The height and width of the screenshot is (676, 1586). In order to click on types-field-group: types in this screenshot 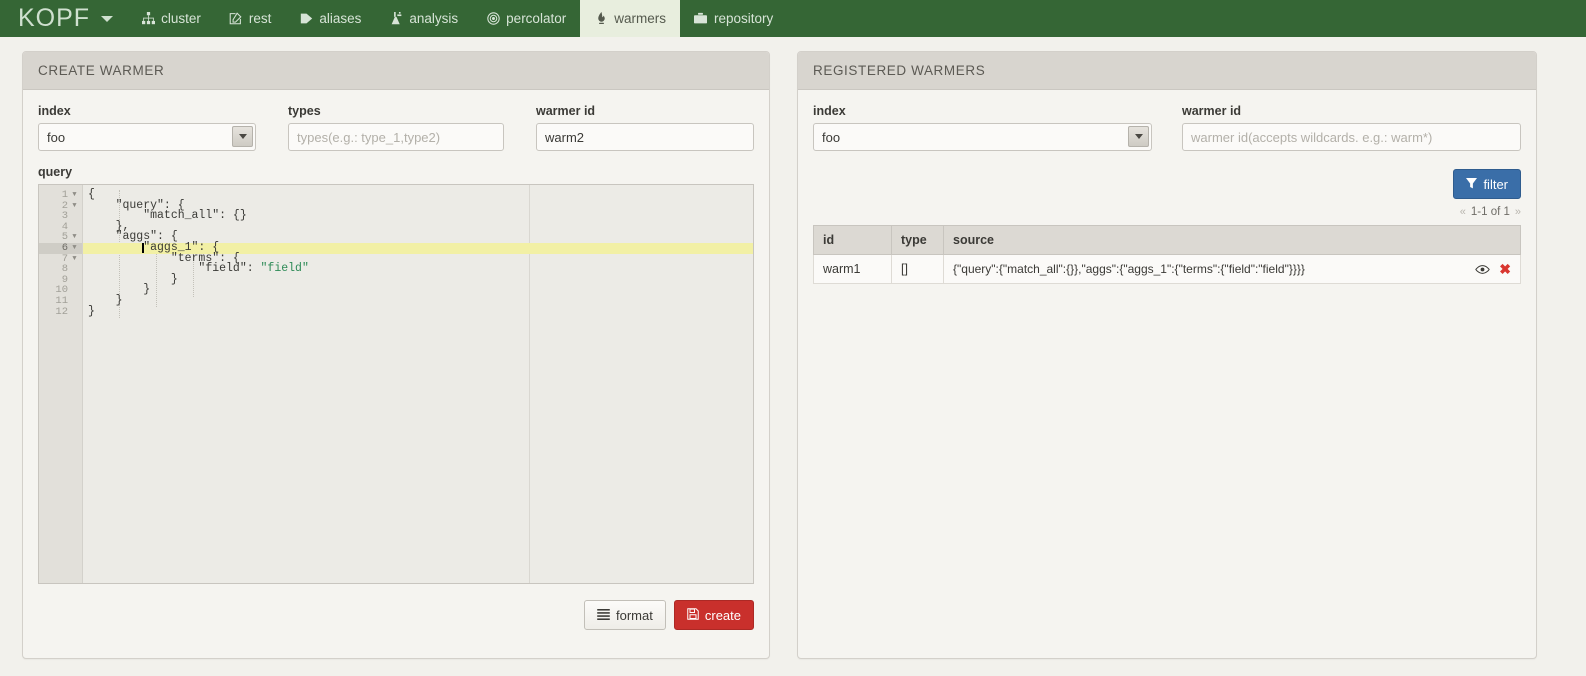, I will do `click(396, 127)`.